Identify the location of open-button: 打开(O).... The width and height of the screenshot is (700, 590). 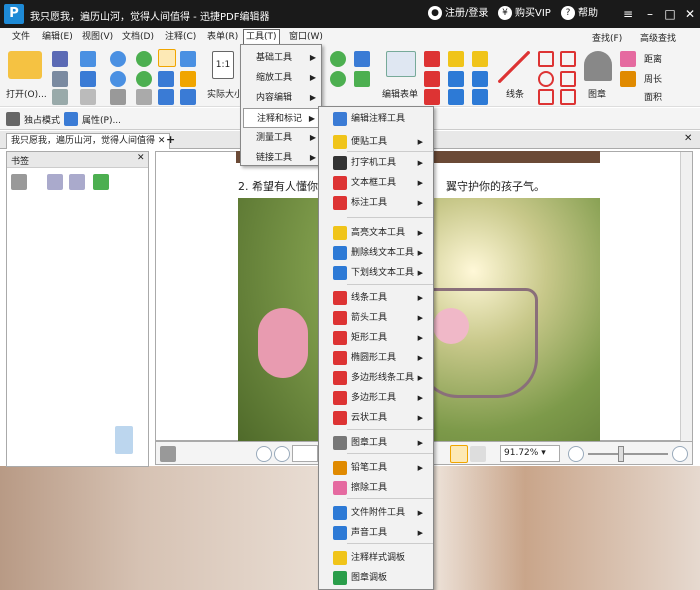
(26, 93).